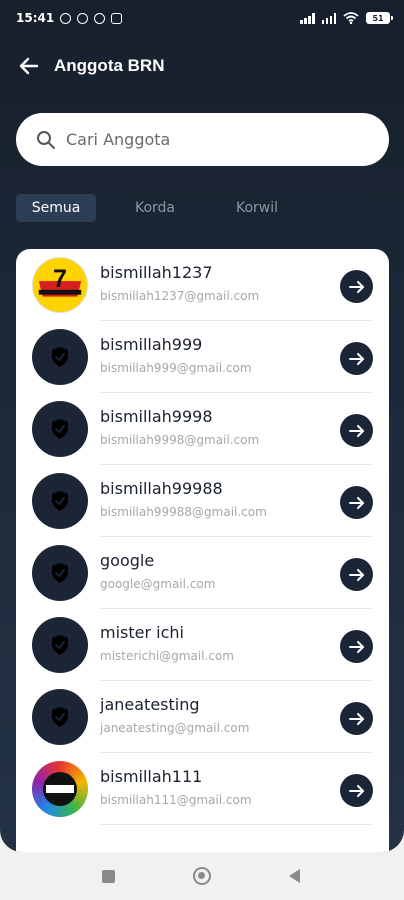  What do you see at coordinates (109, 65) in the screenshot?
I see `page-title: Anggota BRN` at bounding box center [109, 65].